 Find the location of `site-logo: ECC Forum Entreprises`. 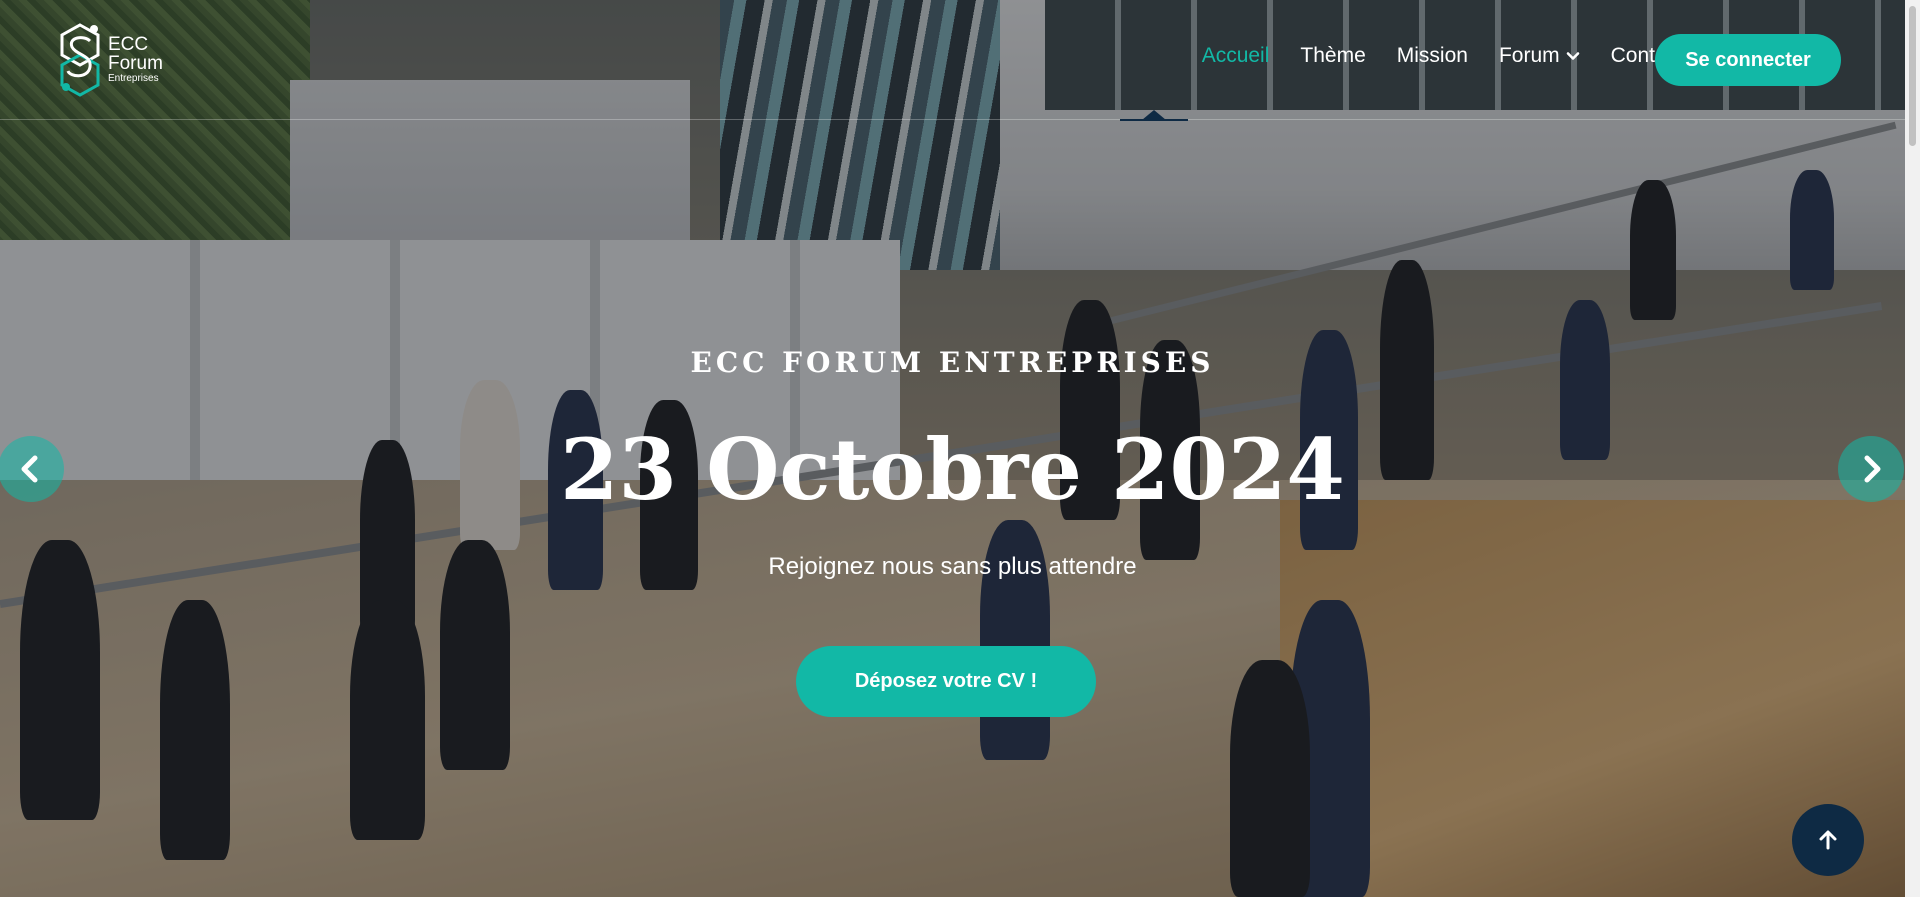

site-logo: ECC Forum Entreprises is located at coordinates (118, 59).